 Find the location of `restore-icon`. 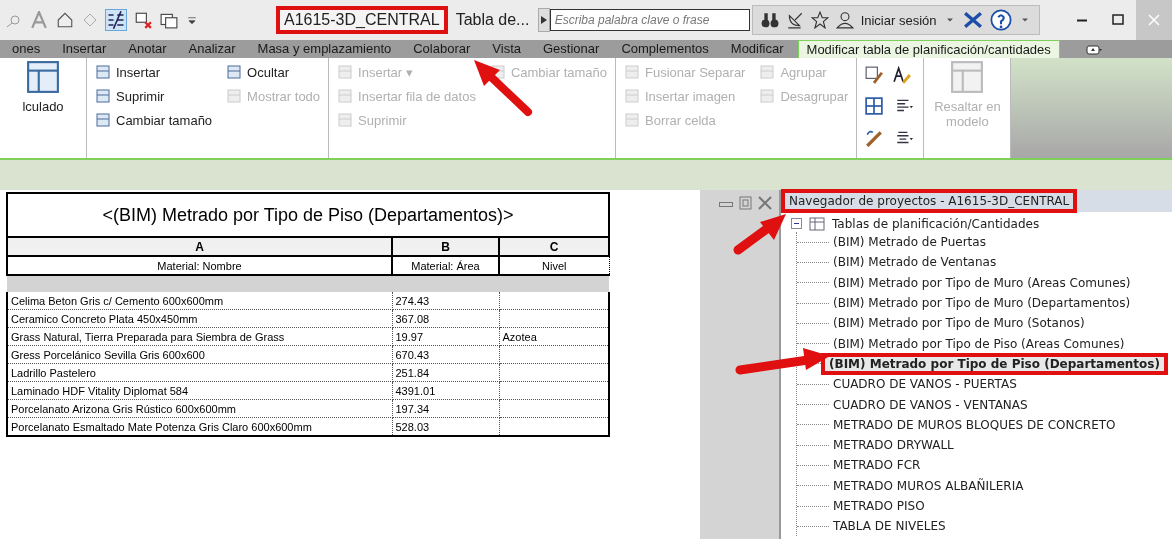

restore-icon is located at coordinates (745, 203).